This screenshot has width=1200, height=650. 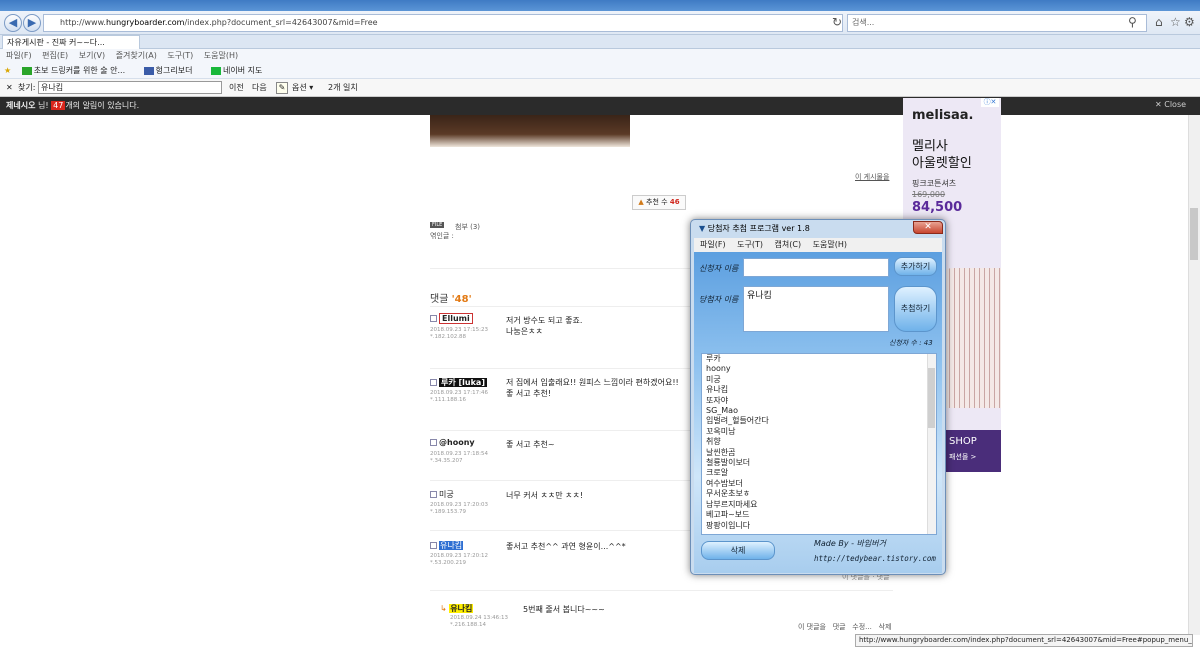 I want to click on fav-item-hungryboarder: 헝그리보더, so click(x=172, y=70).